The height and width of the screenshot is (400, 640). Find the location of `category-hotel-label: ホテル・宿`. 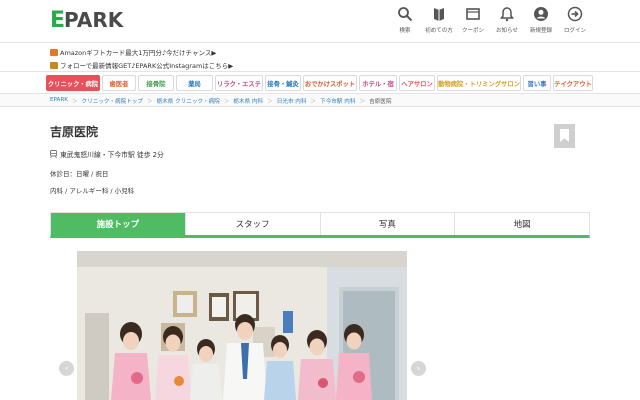

category-hotel-label: ホテル・宿 is located at coordinates (378, 84).